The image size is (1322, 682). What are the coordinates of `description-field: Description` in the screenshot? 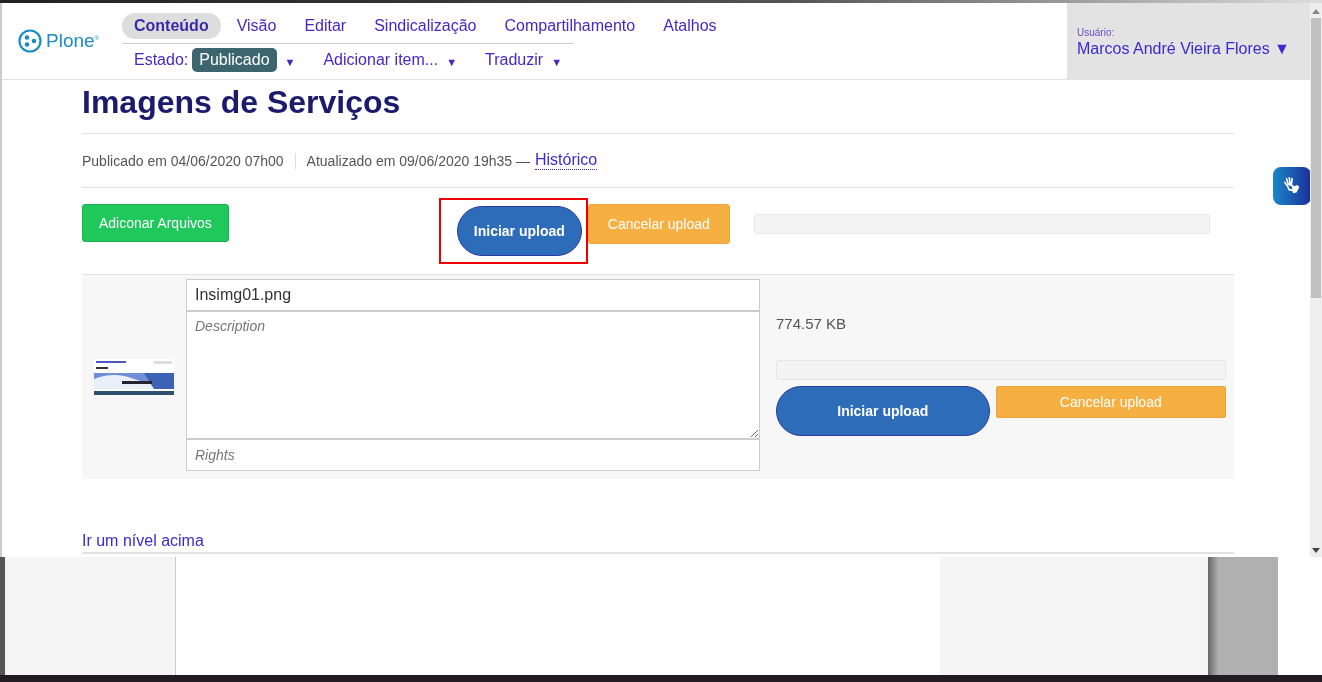 It's located at (473, 375).